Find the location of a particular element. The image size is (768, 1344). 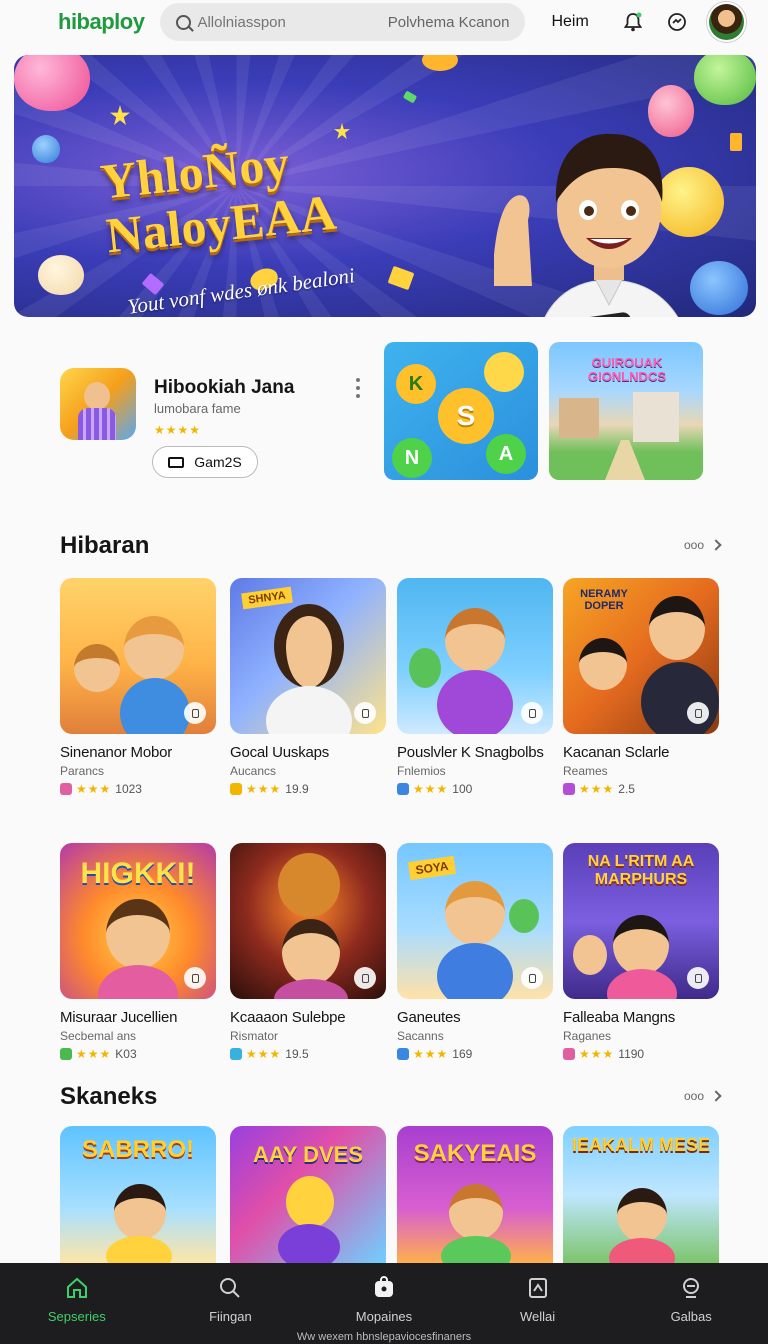

game-thumbnail is located at coordinates (308, 921).